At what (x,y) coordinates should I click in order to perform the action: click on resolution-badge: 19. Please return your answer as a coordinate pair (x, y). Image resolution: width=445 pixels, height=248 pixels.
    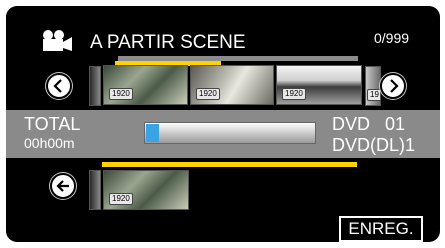
    Looking at the image, I should click on (373, 95).